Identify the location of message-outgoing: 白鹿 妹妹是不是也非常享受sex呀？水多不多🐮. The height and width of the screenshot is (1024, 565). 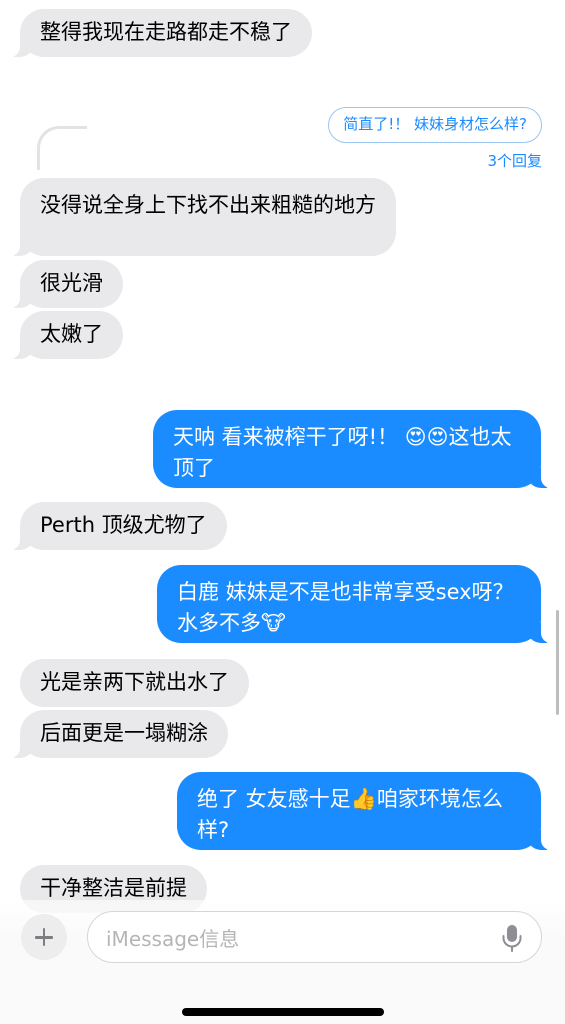
(354, 604).